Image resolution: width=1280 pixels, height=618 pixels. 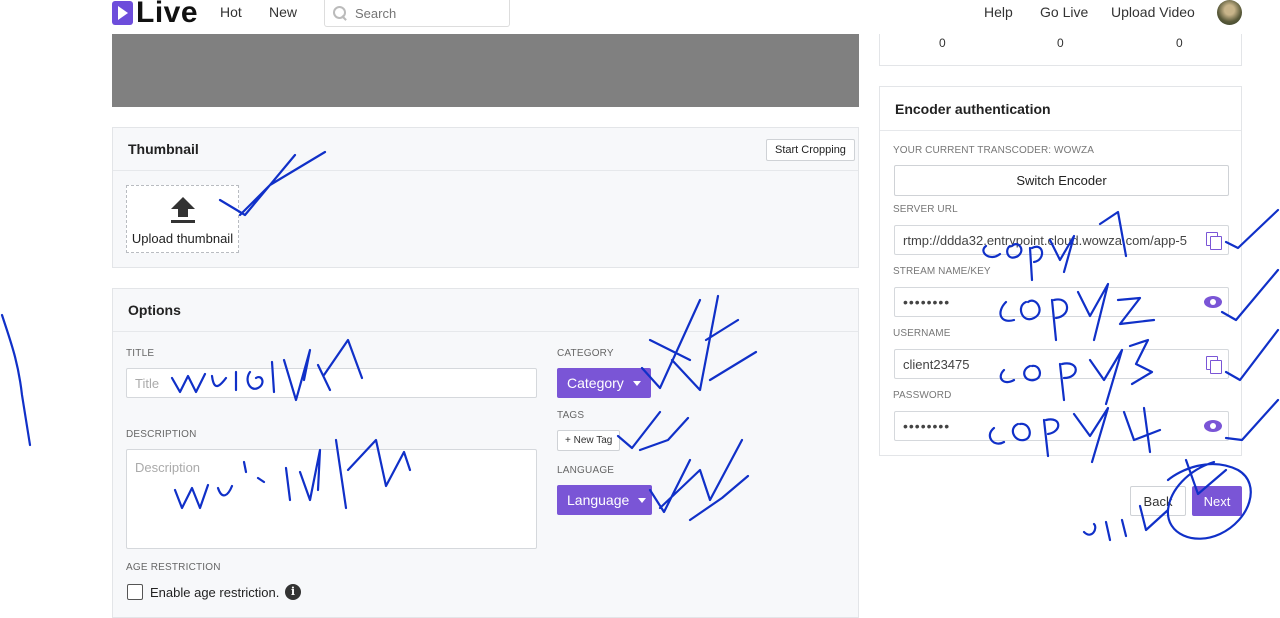 I want to click on title-input: Title, so click(x=331, y=383).